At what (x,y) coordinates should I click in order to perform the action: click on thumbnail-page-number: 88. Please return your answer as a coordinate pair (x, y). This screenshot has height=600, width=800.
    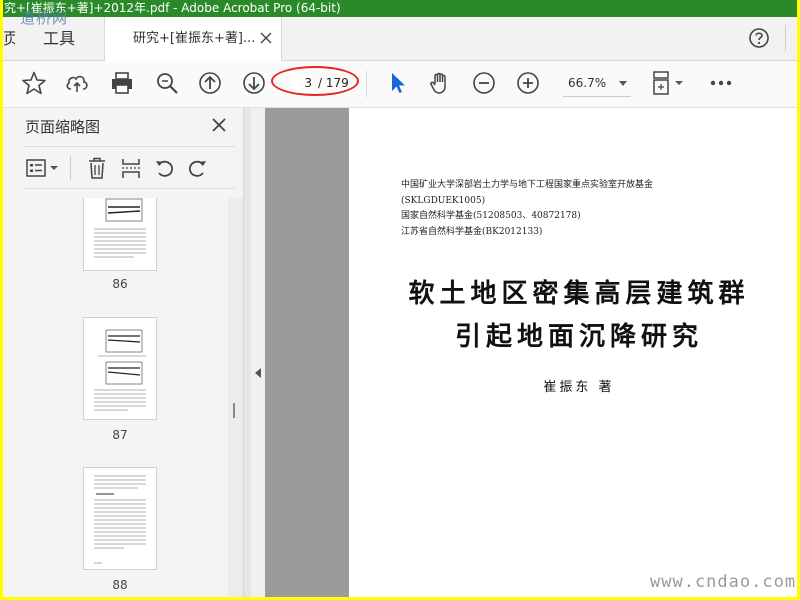
    Looking at the image, I should click on (120, 585).